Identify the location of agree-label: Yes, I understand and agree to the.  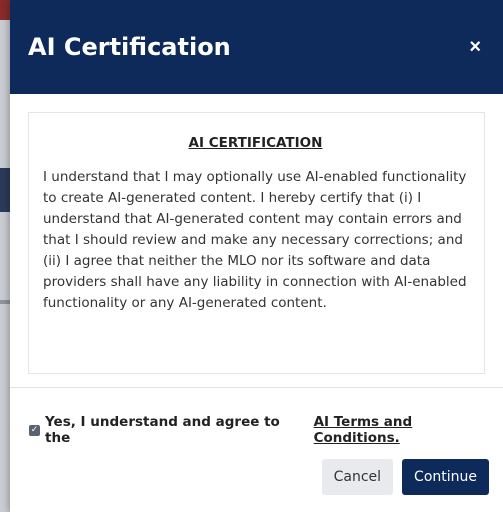
(162, 430).